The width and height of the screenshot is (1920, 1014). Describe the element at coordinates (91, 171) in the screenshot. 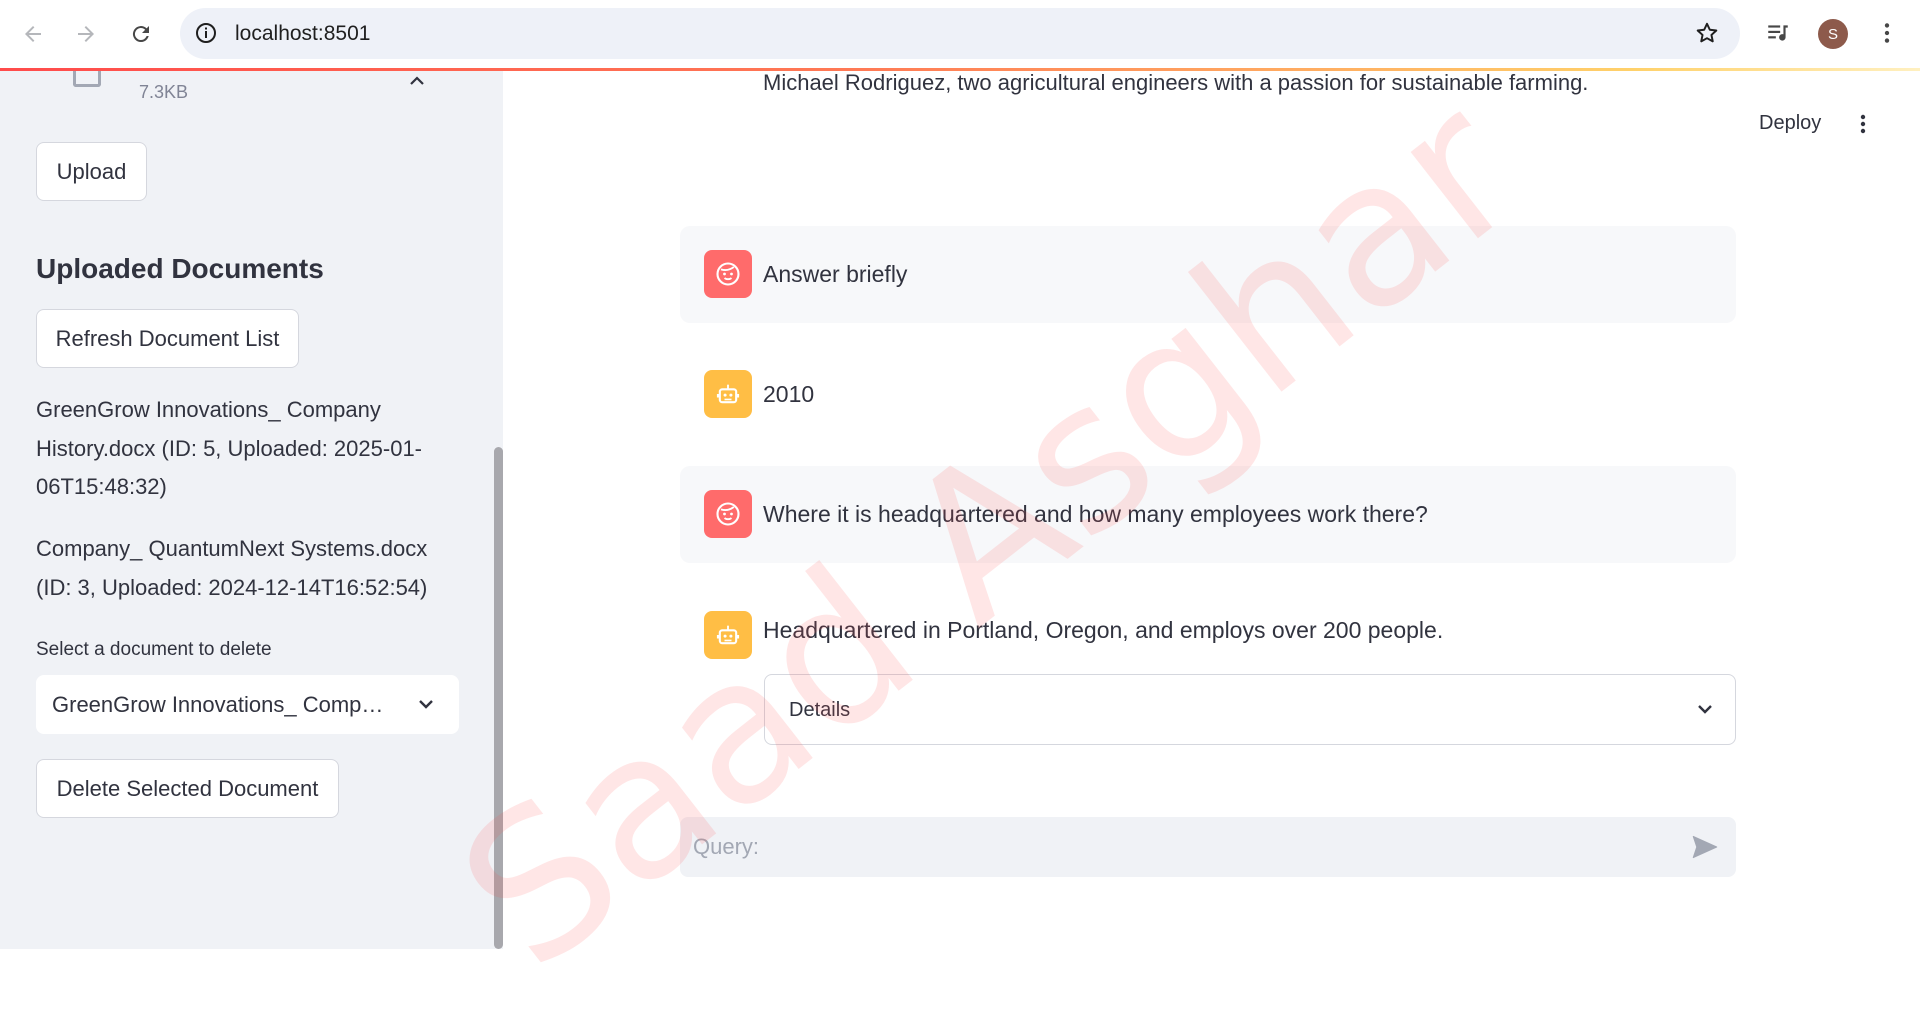

I see `upload-button: Upload` at that location.